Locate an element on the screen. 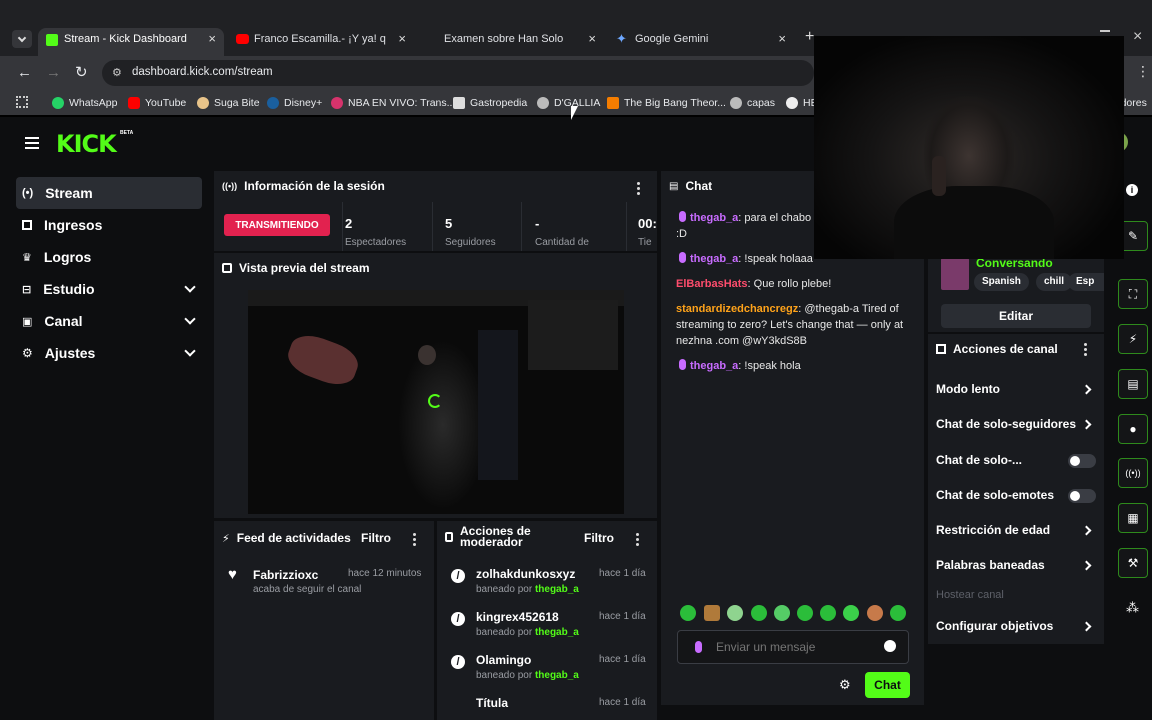 The height and width of the screenshot is (720, 1152). bookmark-youtube: YouTube is located at coordinates (157, 103).